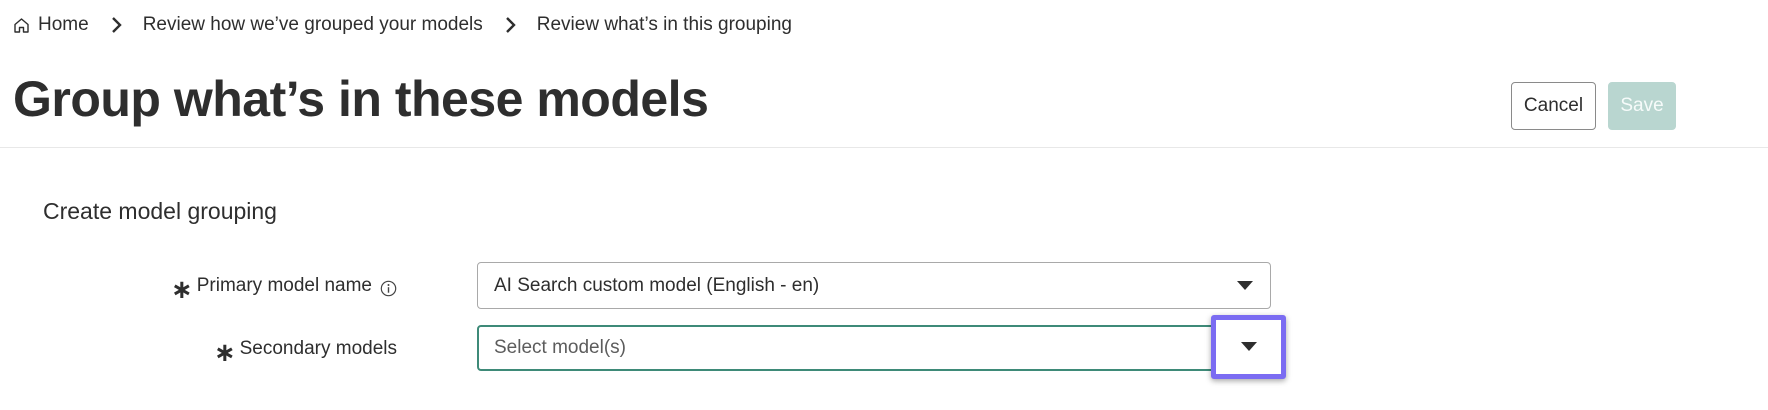  I want to click on secondary-models-placeholder: Select model(s), so click(560, 347).